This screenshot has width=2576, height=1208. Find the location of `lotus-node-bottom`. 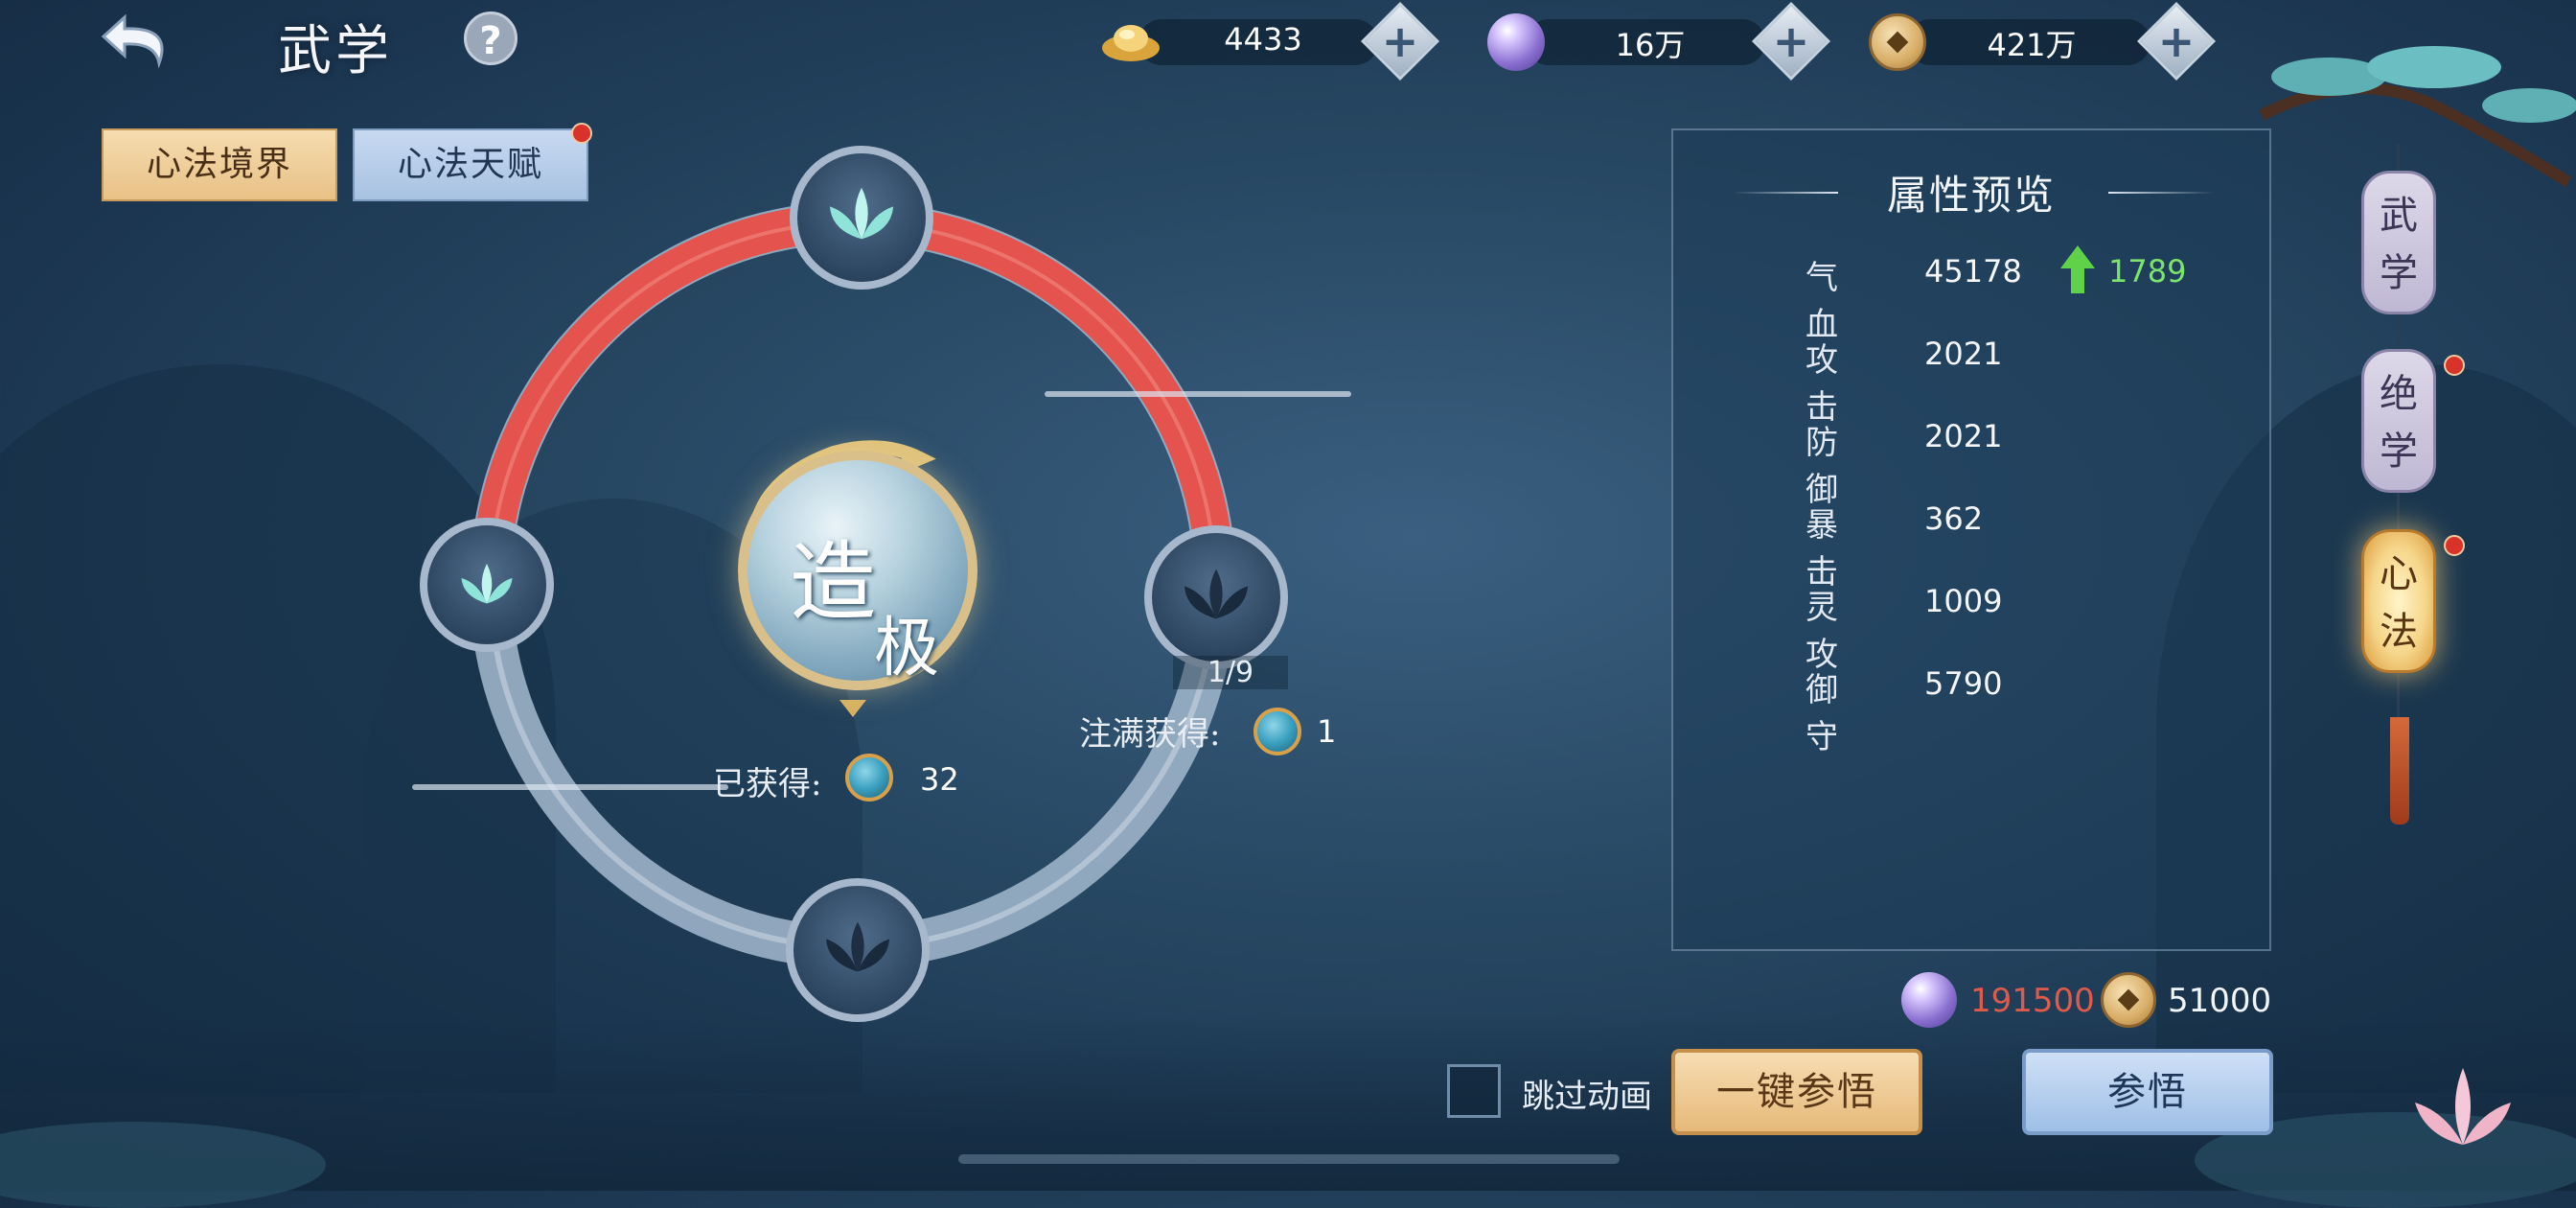

lotus-node-bottom is located at coordinates (858, 950).